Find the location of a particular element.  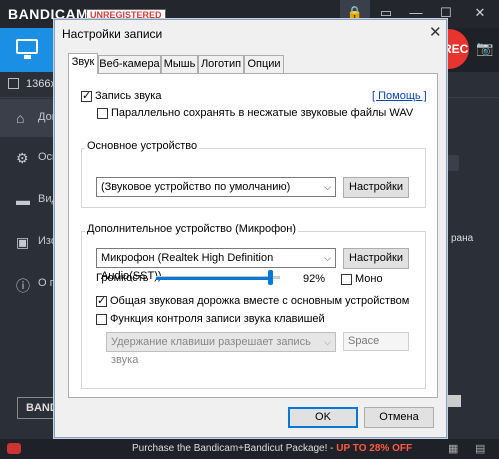

screen-mode-tab is located at coordinates (27, 50).